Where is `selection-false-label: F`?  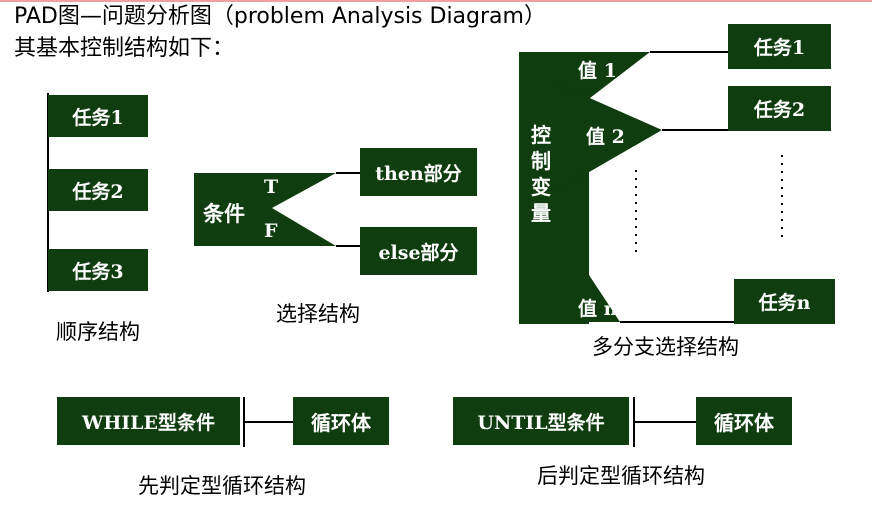
selection-false-label: F is located at coordinates (271, 231).